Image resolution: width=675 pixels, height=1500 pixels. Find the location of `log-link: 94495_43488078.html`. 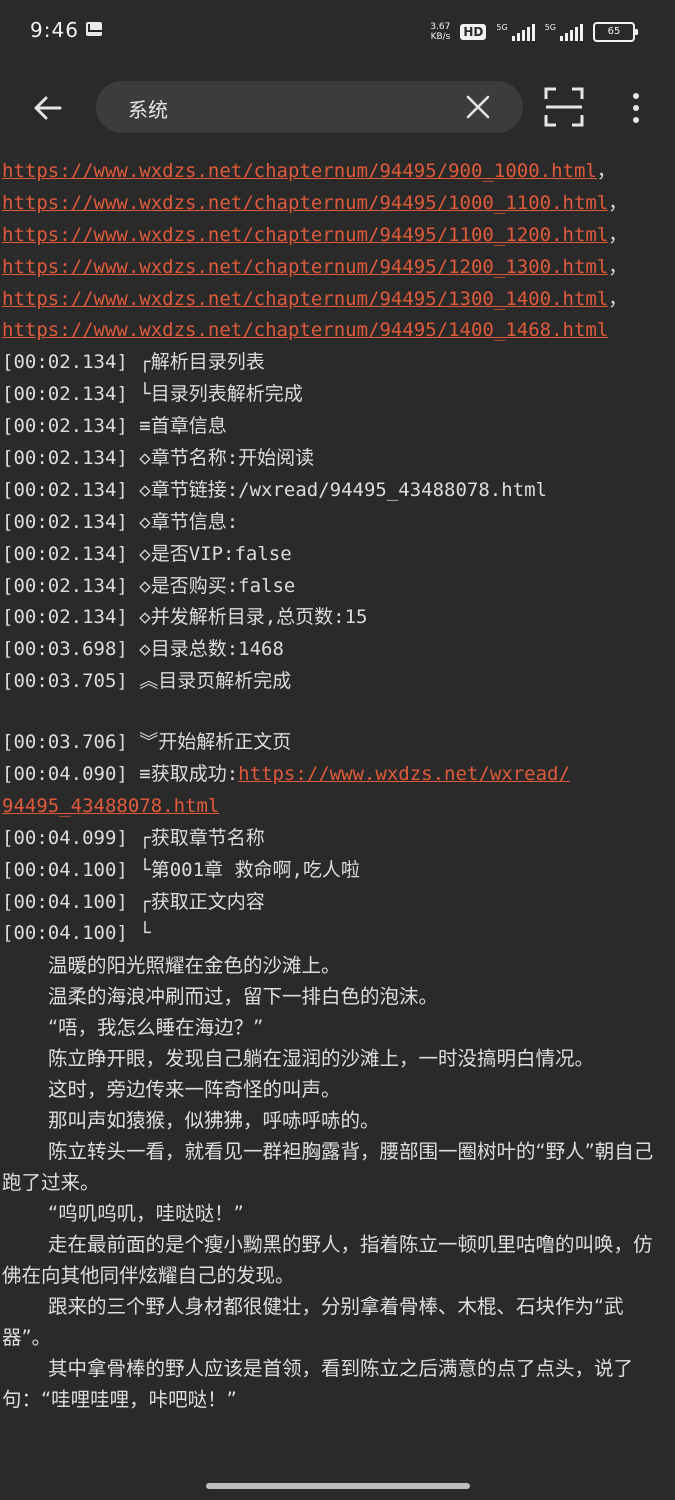

log-link: 94495_43488078.html is located at coordinates (110, 806).